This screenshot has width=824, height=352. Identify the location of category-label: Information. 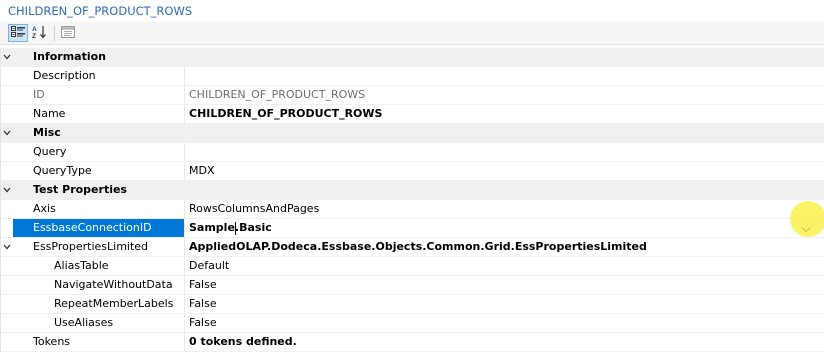
(69, 56).